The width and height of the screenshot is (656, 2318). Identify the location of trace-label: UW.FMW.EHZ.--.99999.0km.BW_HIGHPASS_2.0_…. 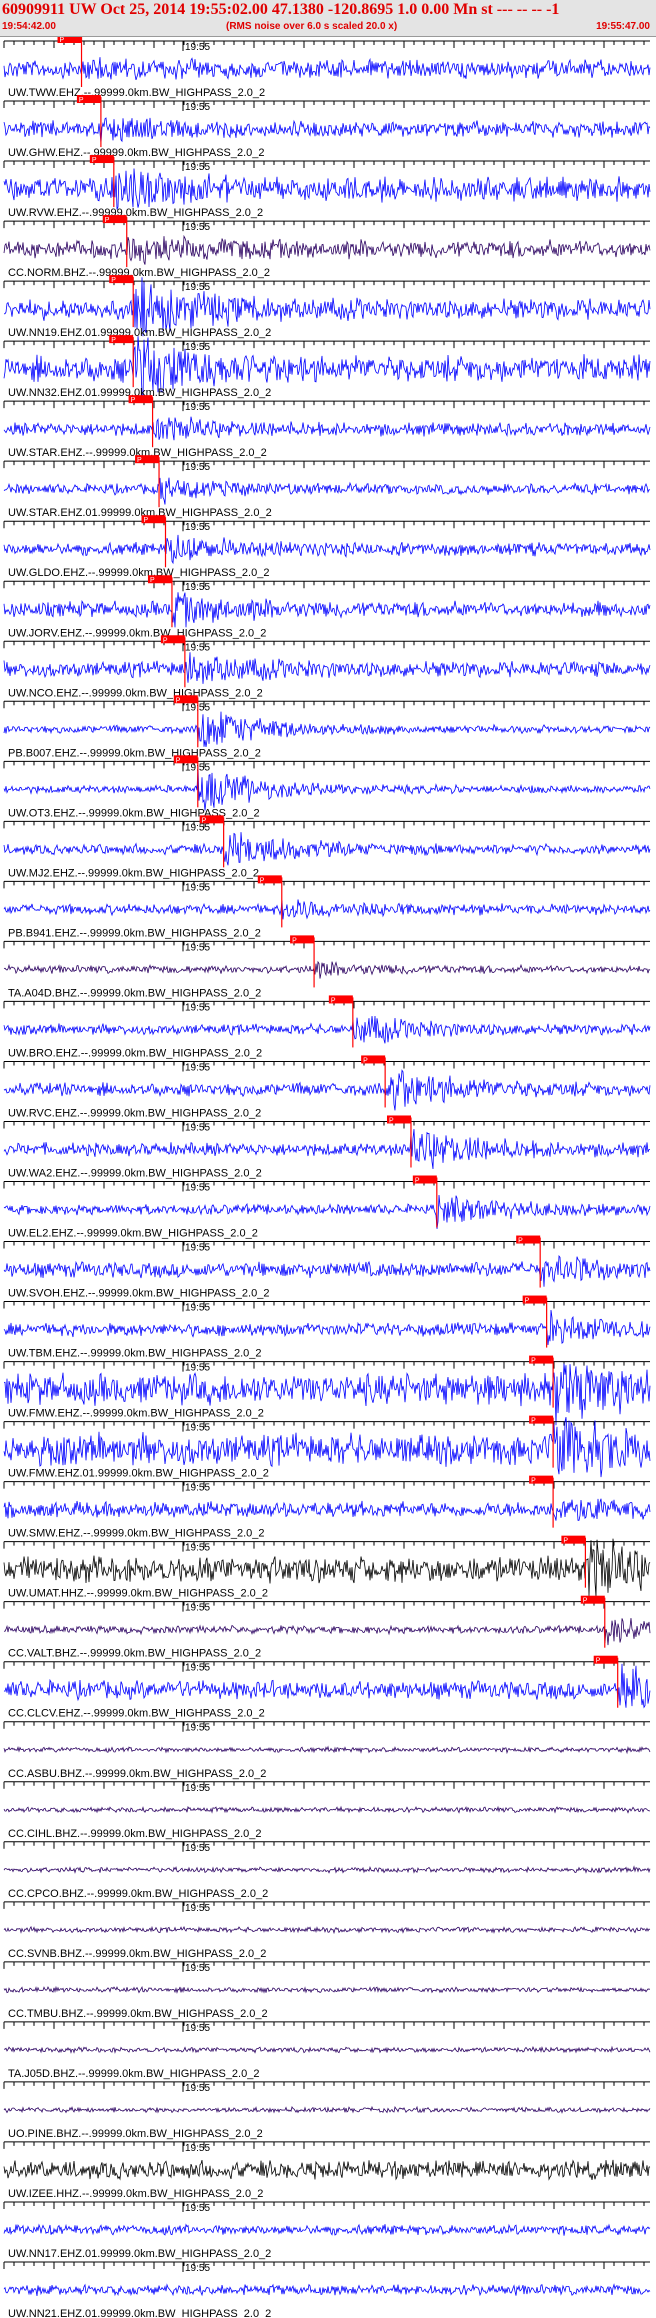
(136, 1414).